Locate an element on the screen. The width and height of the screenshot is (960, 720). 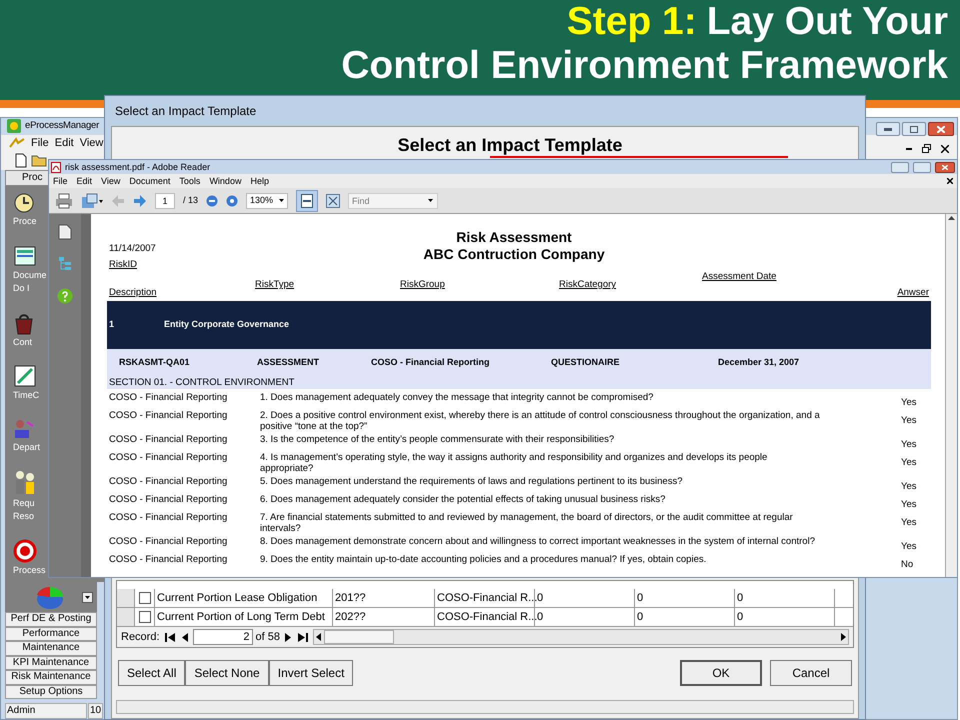
report-date: 11/14/2007 is located at coordinates (133, 249).